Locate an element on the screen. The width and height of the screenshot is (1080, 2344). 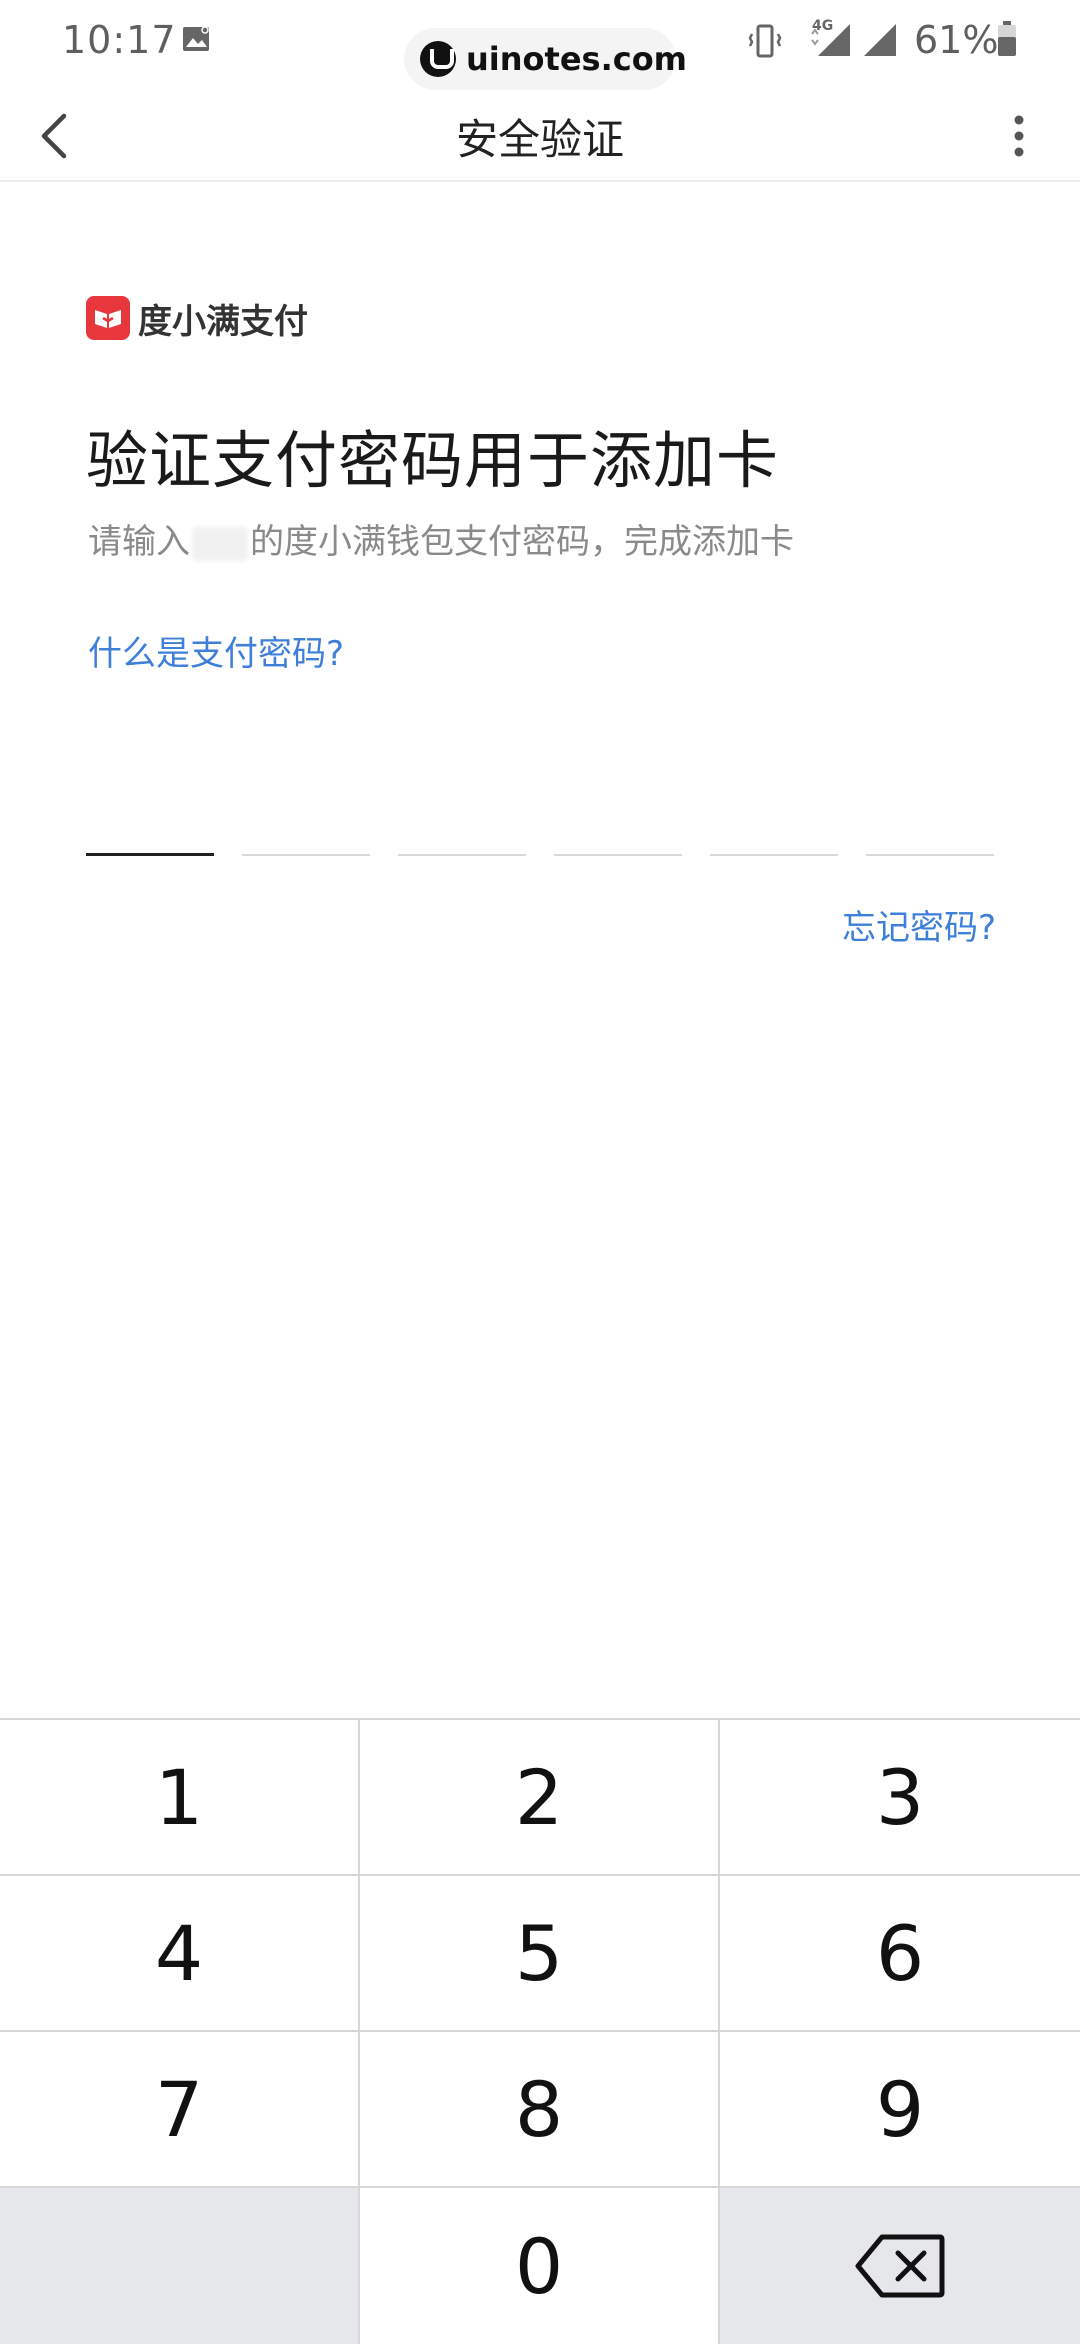
backspace-button is located at coordinates (900, 2266).